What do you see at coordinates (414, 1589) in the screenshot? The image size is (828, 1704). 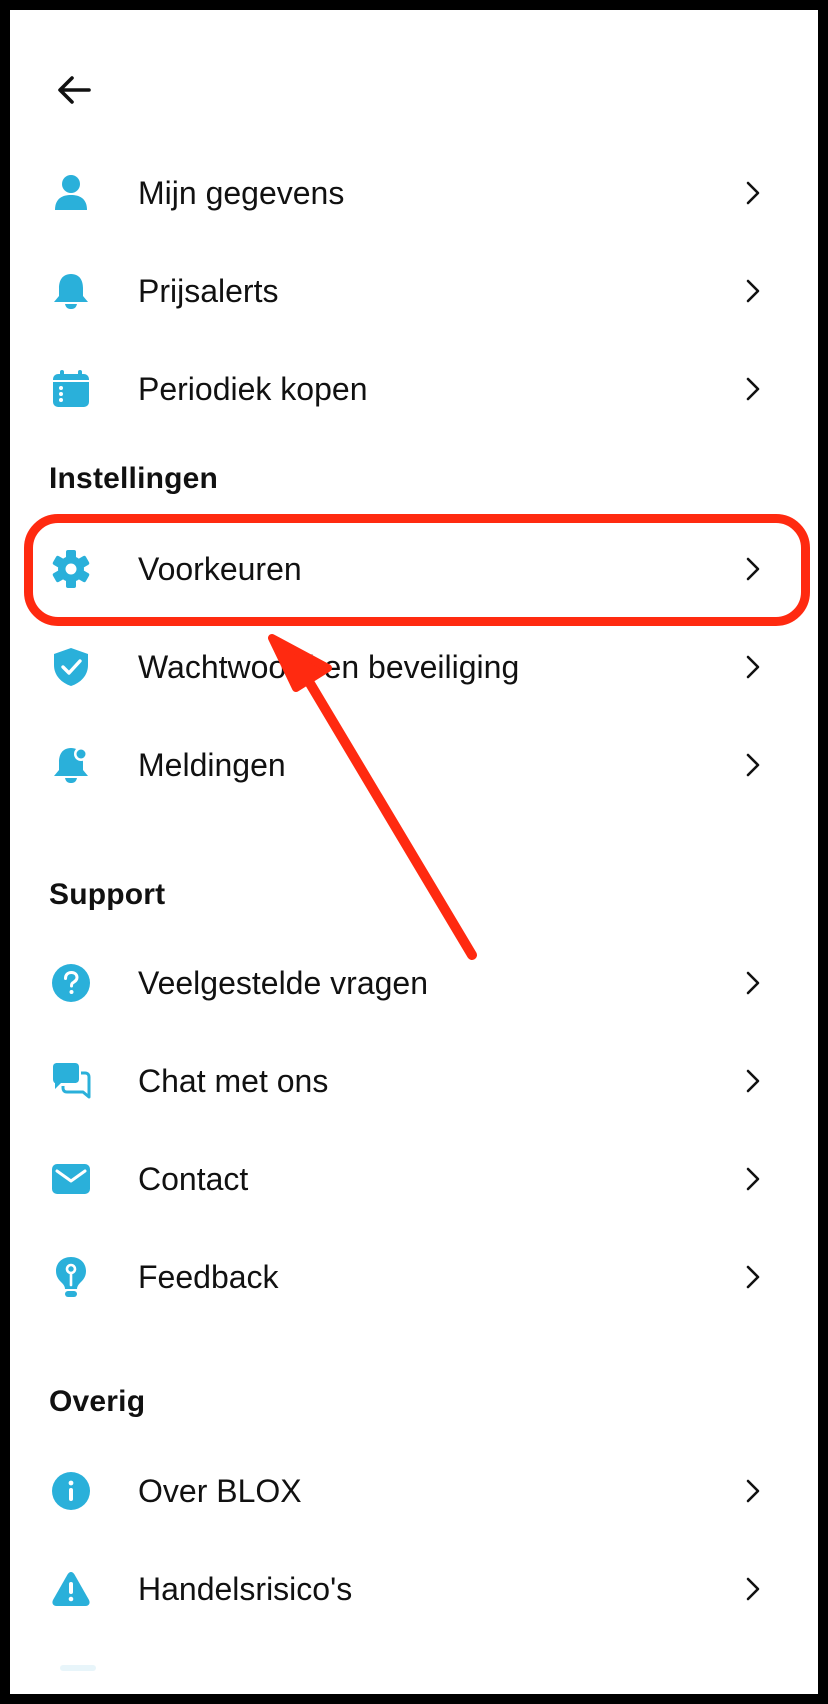 I see `menu-item-handelsrisicos: Handelsrisico's` at bounding box center [414, 1589].